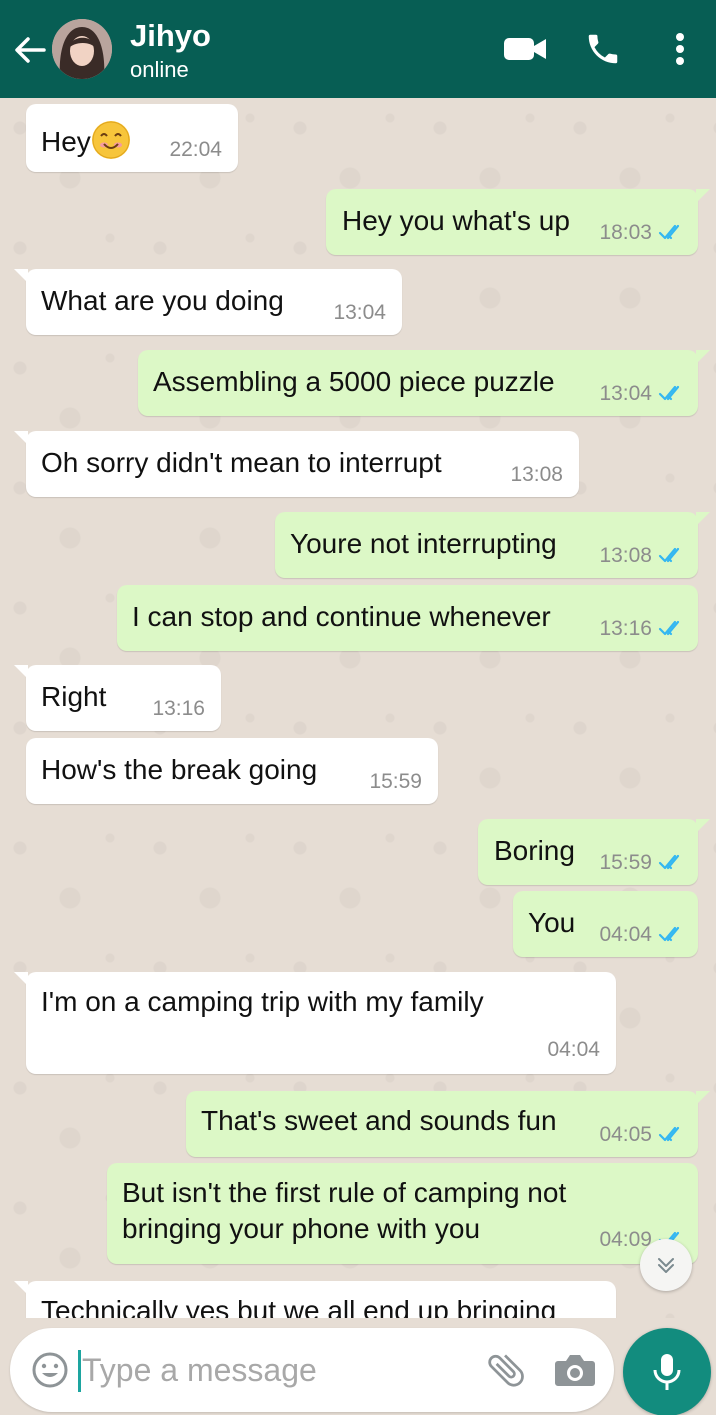  I want to click on contact-name: Jihyo, so click(170, 36).